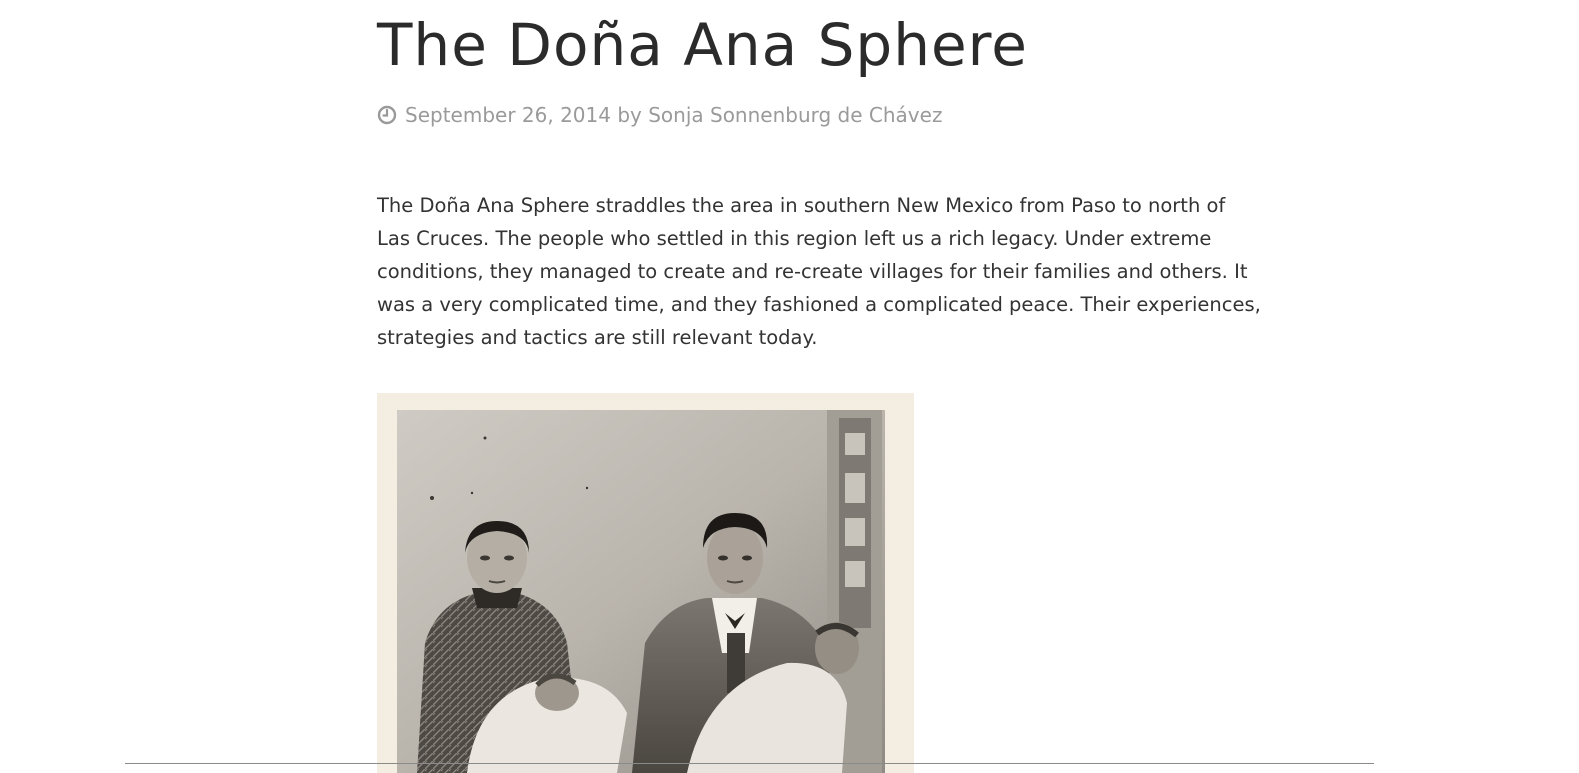 The height and width of the screenshot is (773, 1579). I want to click on author-link: Sonja Sonnenburg de Chávez, so click(795, 115).